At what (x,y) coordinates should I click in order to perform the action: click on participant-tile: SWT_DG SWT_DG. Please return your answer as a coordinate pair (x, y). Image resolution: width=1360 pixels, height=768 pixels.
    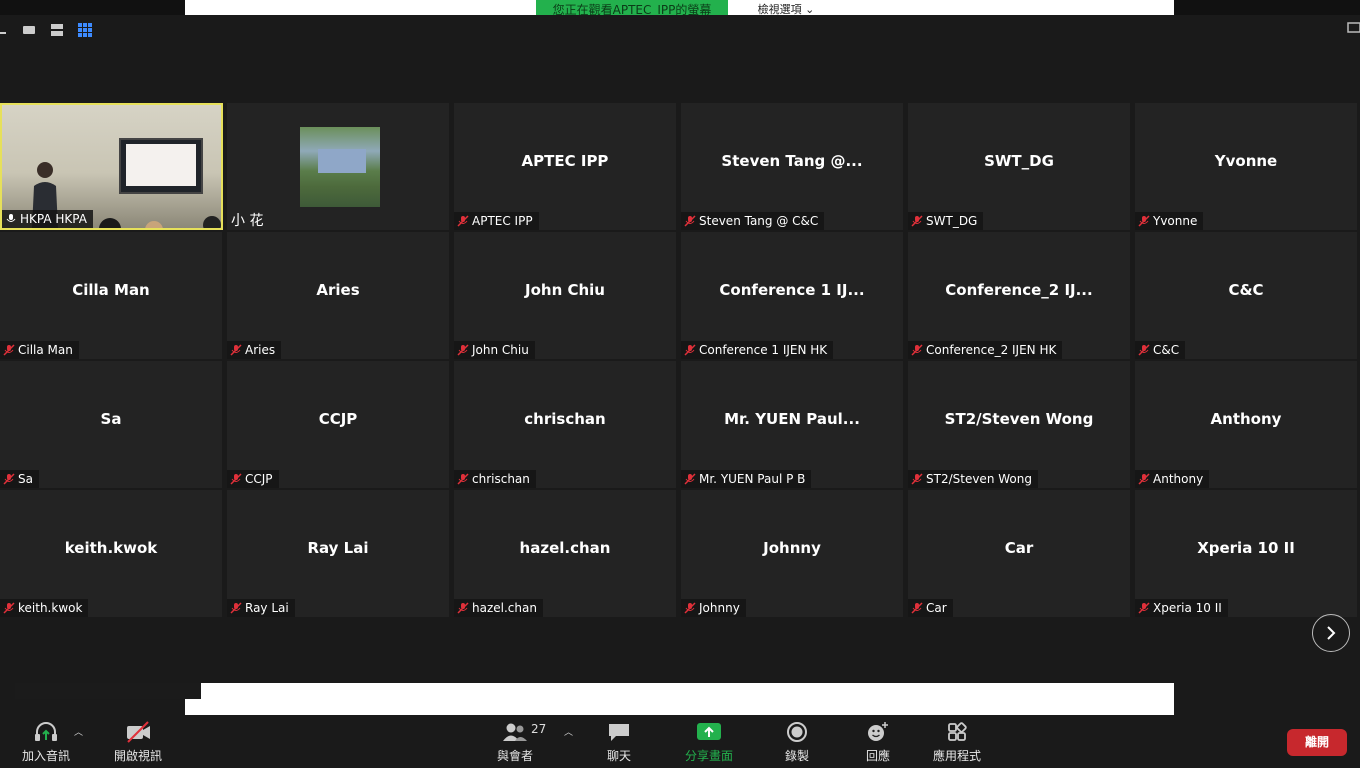
    Looking at the image, I should click on (1019, 166).